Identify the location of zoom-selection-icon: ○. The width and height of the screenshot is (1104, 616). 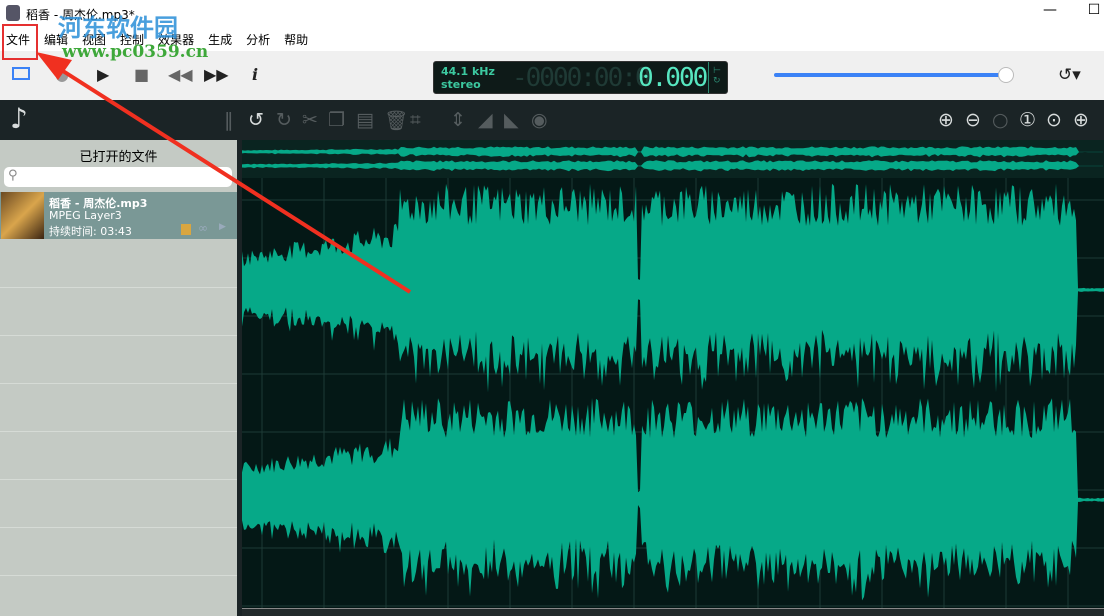
(1000, 120).